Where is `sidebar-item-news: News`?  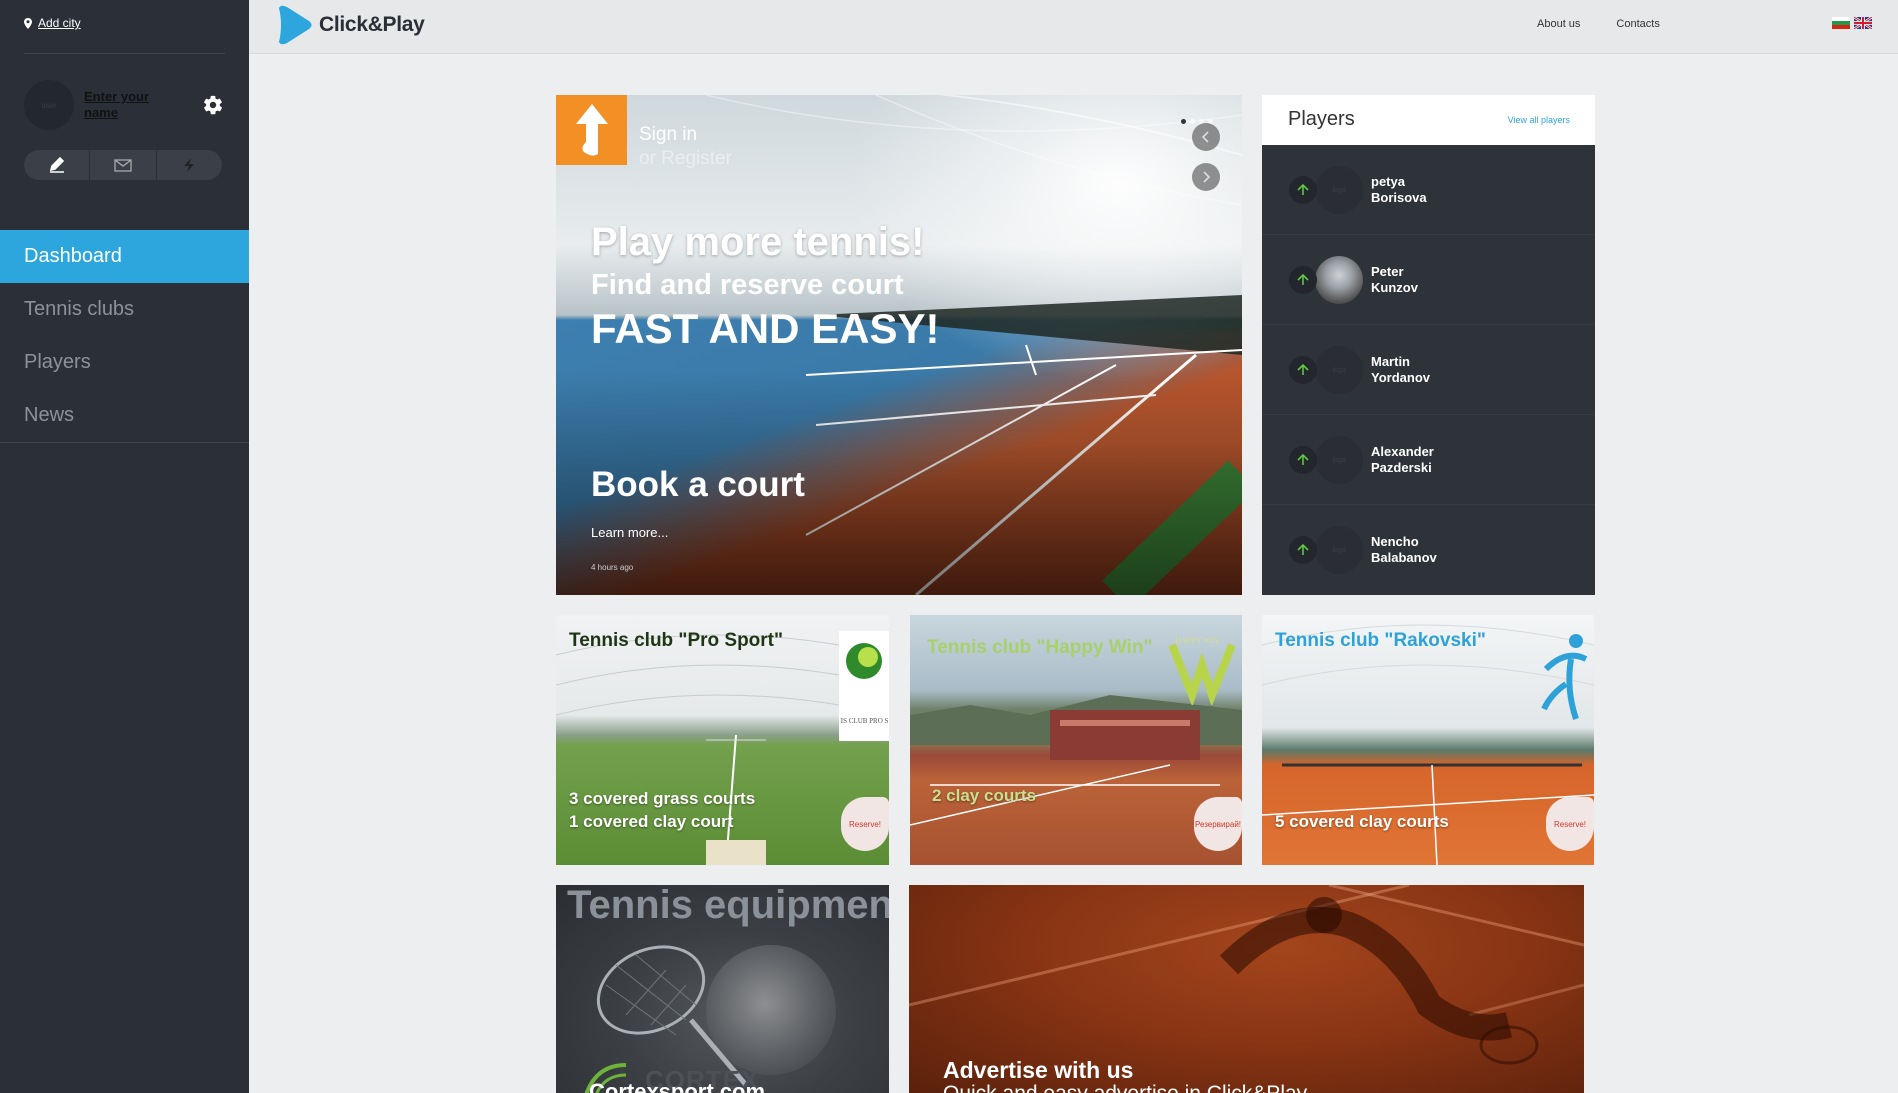 sidebar-item-news: News is located at coordinates (124, 415).